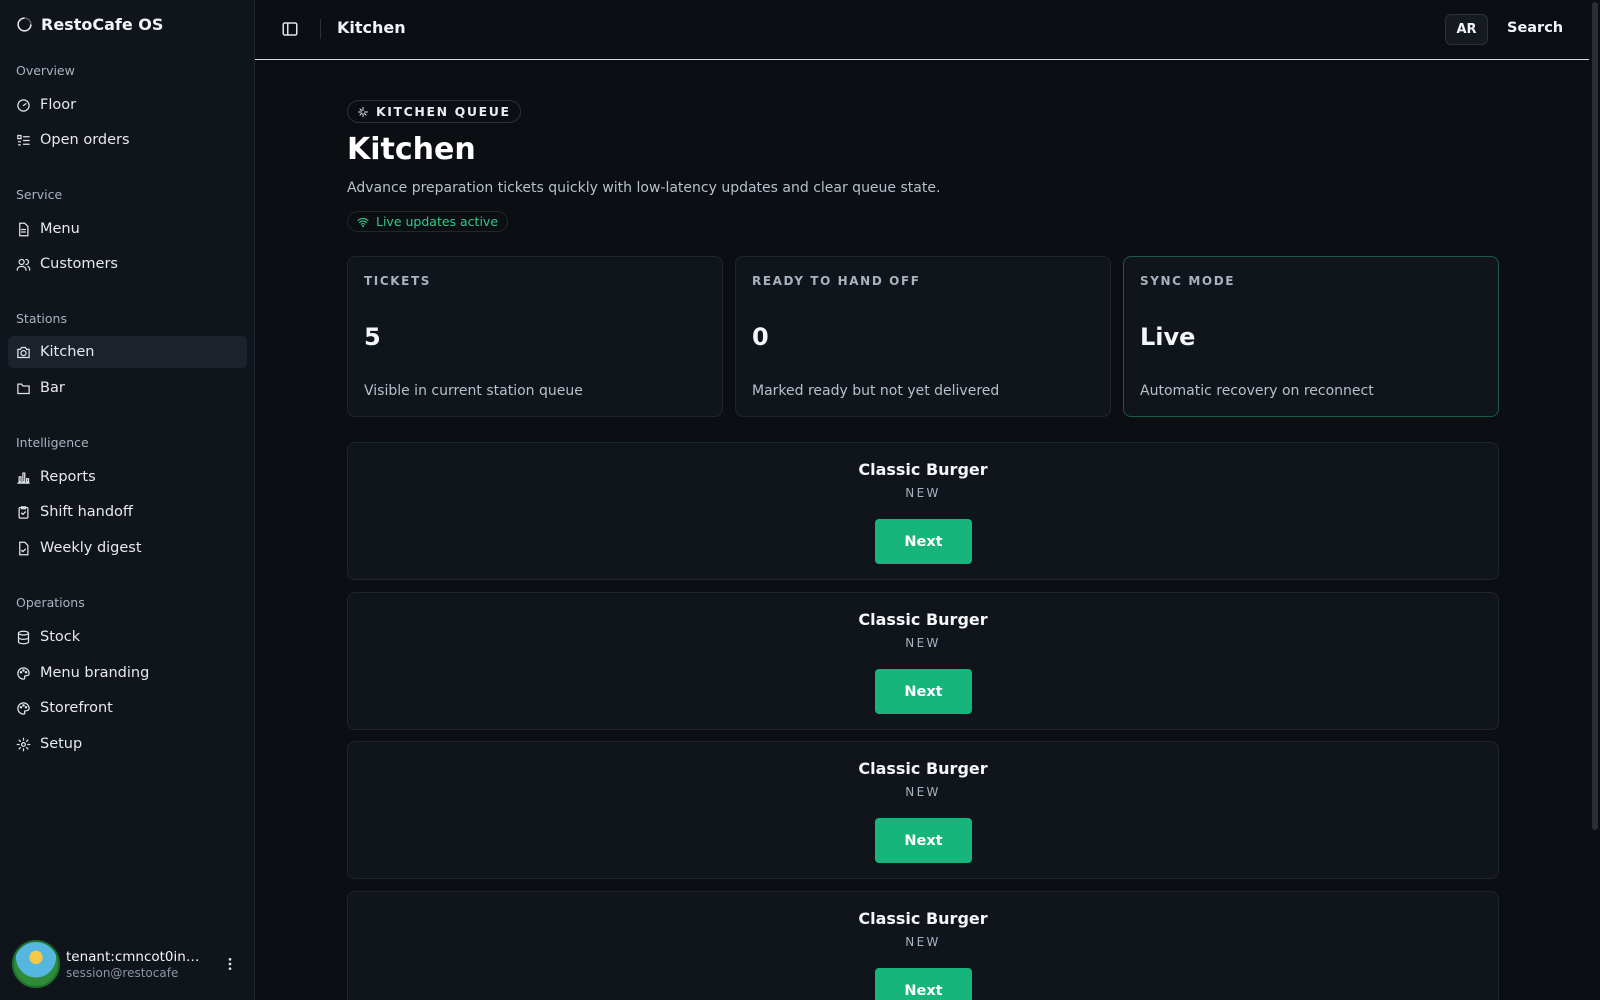 Image resolution: width=1600 pixels, height=1000 pixels. I want to click on sidebar-item-setup: Setup, so click(127, 744).